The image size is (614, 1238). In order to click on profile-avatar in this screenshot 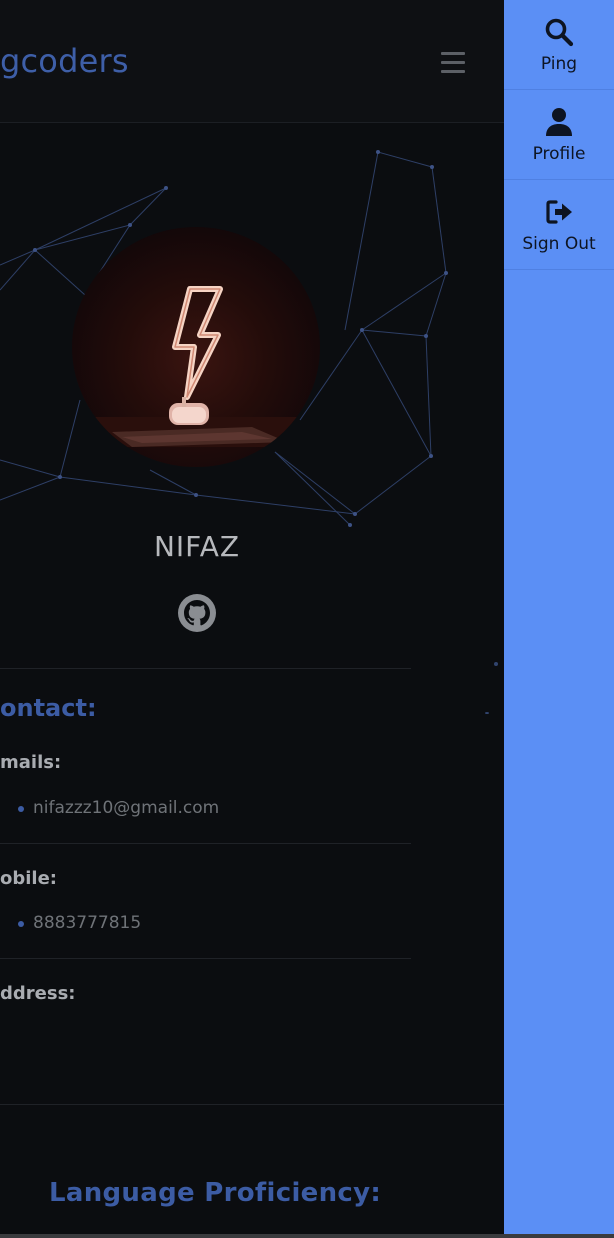, I will do `click(196, 347)`.